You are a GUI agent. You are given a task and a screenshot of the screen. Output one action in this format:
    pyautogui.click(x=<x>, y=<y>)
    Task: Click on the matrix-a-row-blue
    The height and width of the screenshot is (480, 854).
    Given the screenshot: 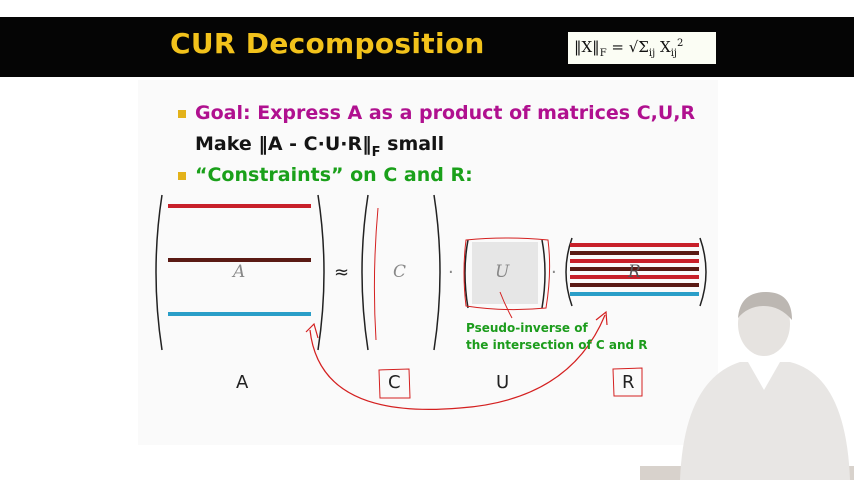 What is the action you would take?
    pyautogui.click(x=239, y=314)
    